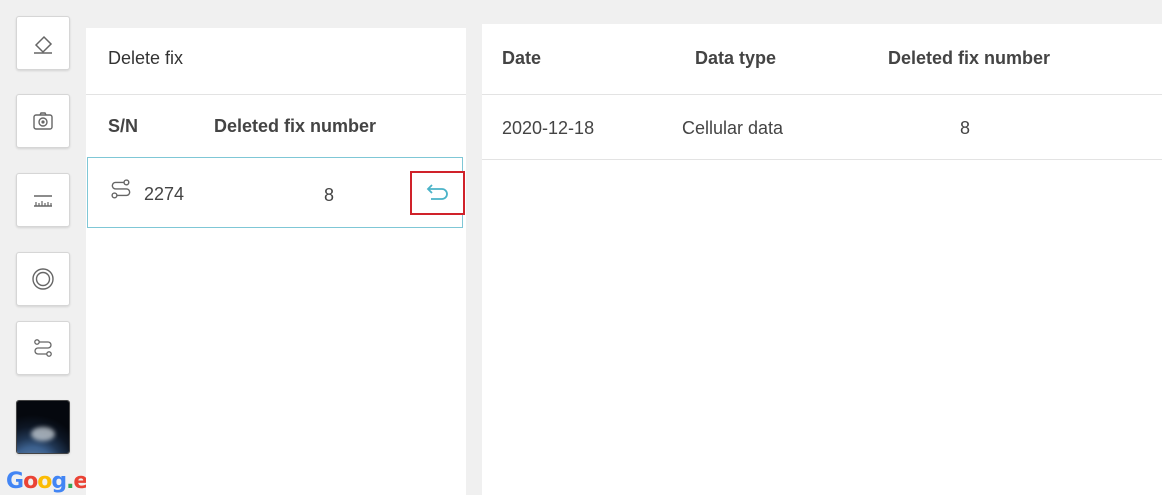  What do you see at coordinates (733, 128) in the screenshot?
I see `cell-data-type: Cellular data` at bounding box center [733, 128].